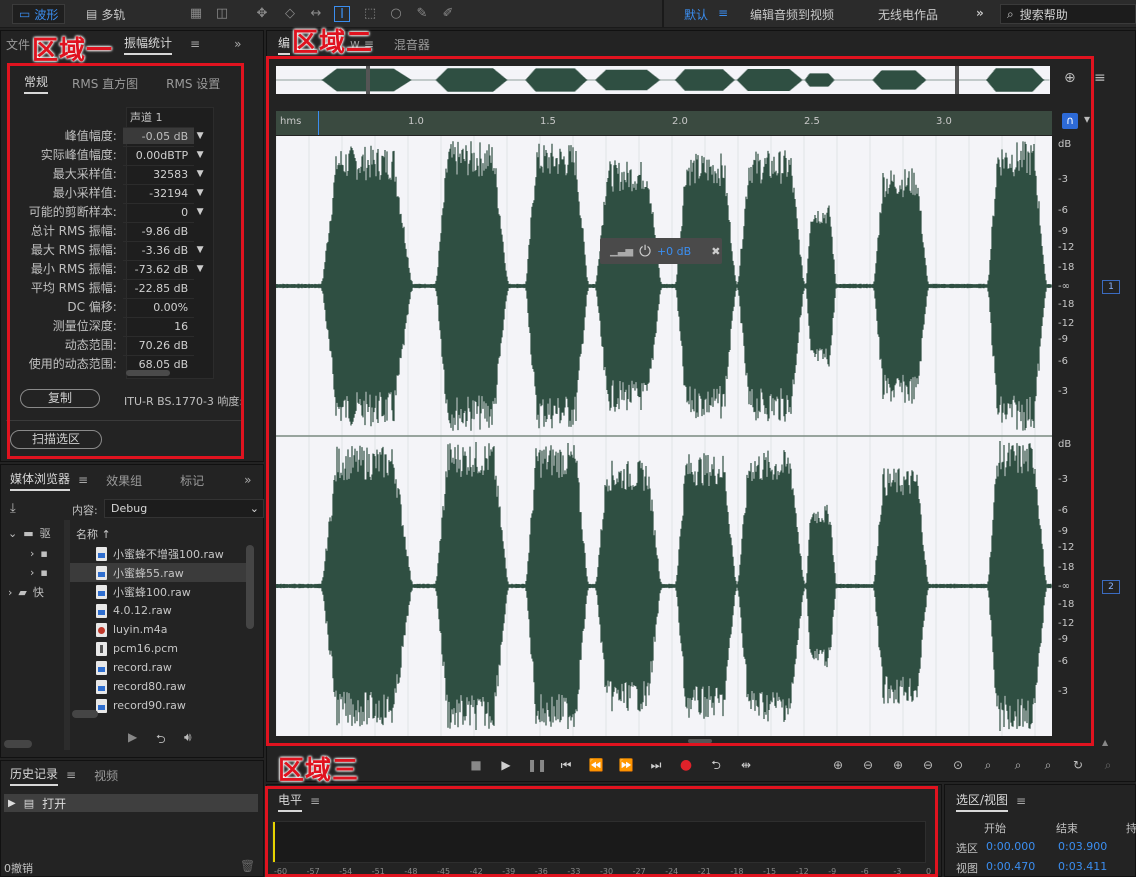 The height and width of the screenshot is (877, 1136). I want to click on go-to-start-button: ⏮, so click(566, 765).